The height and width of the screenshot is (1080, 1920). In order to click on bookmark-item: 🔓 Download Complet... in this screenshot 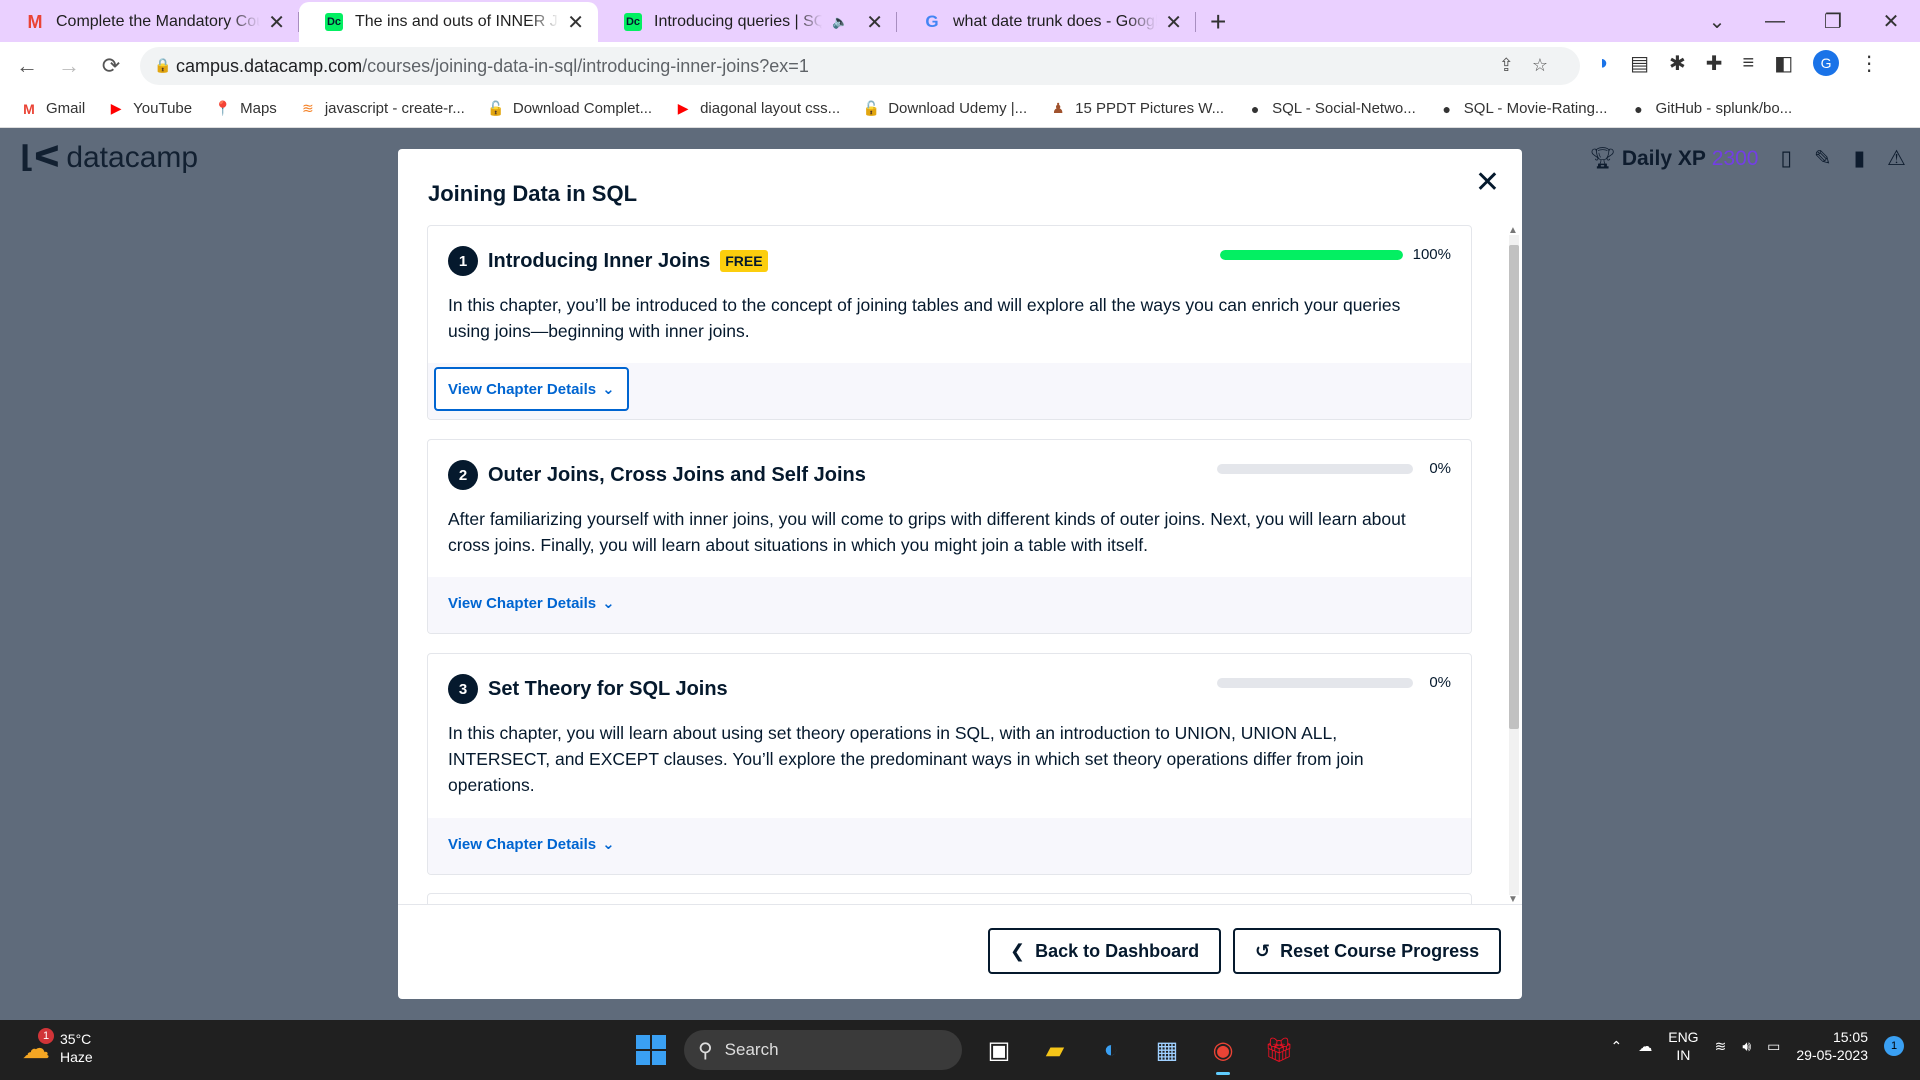, I will do `click(569, 108)`.